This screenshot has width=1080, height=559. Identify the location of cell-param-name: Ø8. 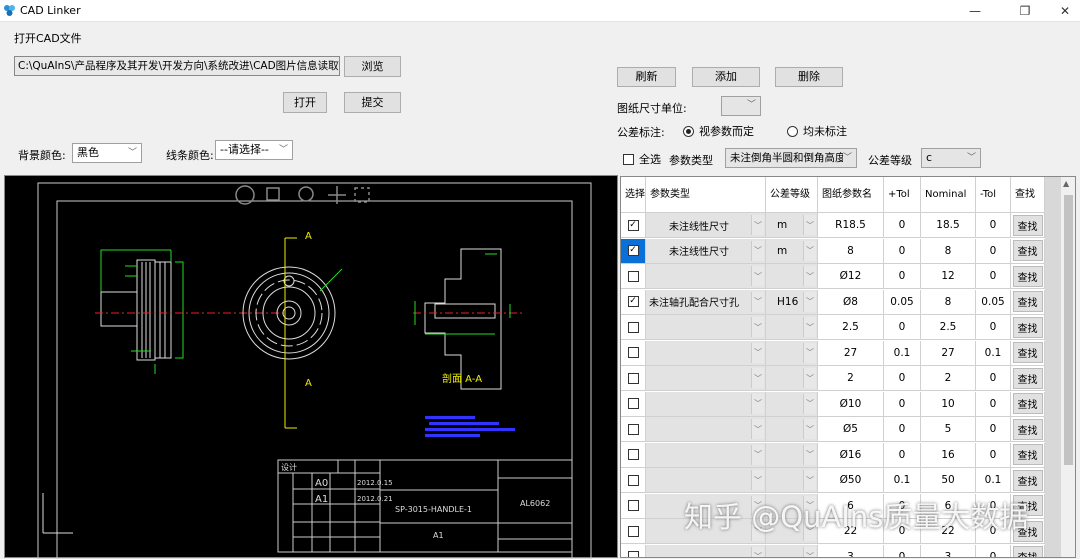
(851, 302).